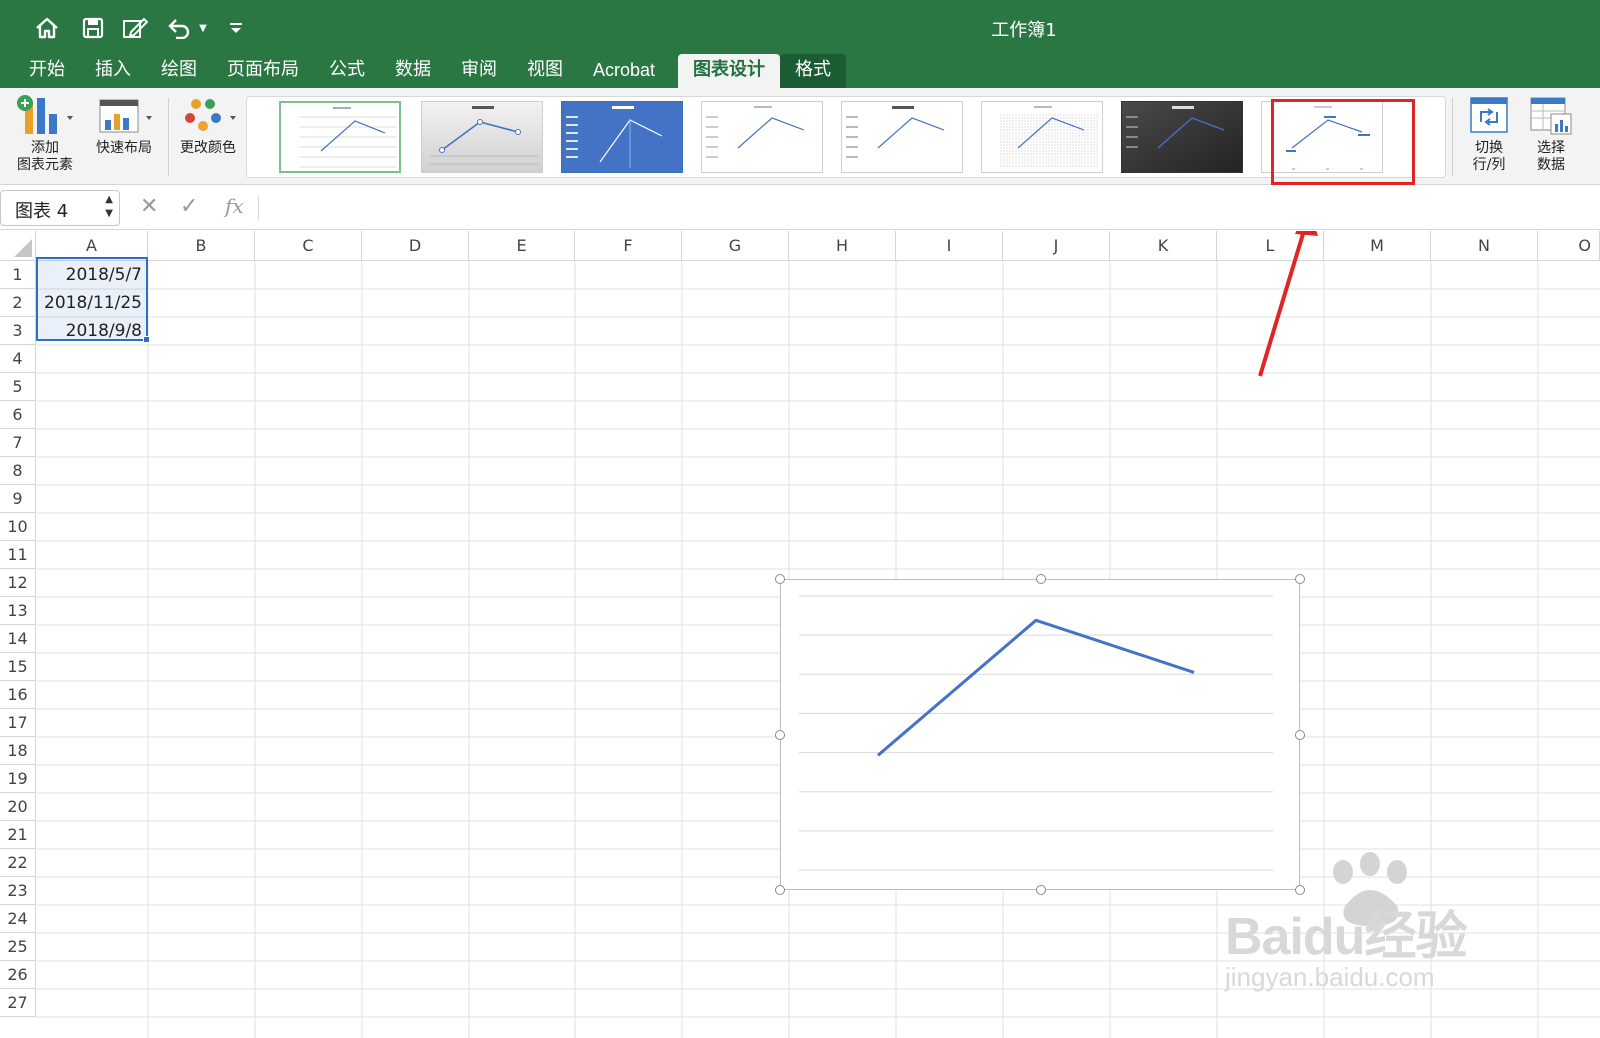 The width and height of the screenshot is (1600, 1038). Describe the element at coordinates (18, 303) in the screenshot. I see `row-header: 2` at that location.